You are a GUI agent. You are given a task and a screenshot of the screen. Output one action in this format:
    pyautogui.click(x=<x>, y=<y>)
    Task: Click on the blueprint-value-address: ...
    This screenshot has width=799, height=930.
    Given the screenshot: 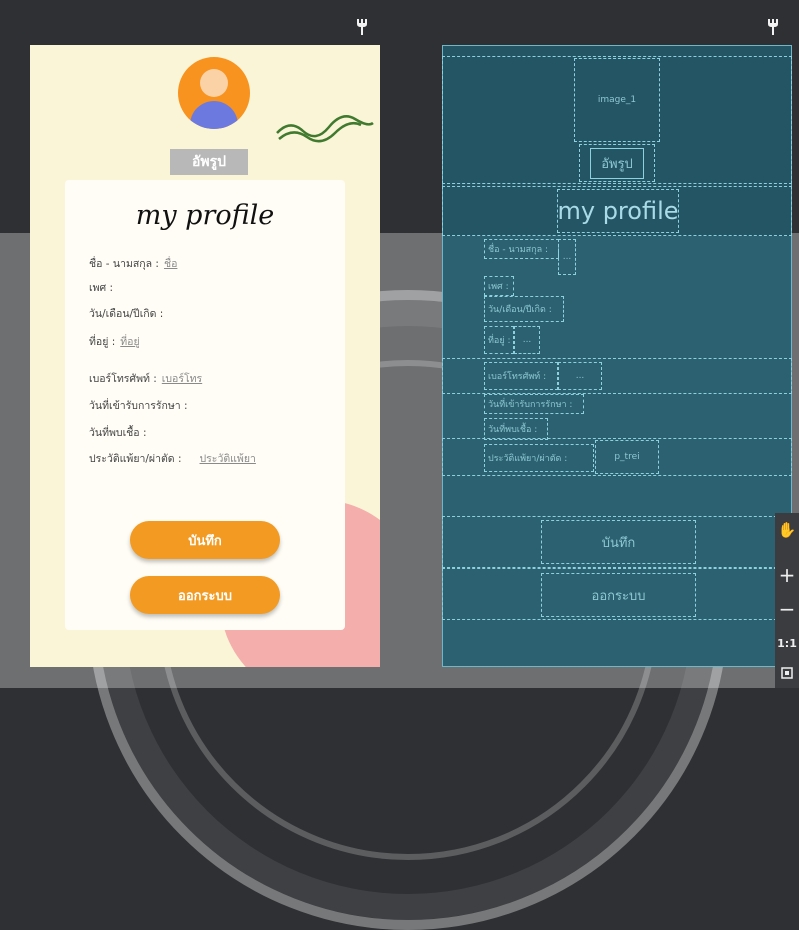 What is the action you would take?
    pyautogui.click(x=527, y=340)
    